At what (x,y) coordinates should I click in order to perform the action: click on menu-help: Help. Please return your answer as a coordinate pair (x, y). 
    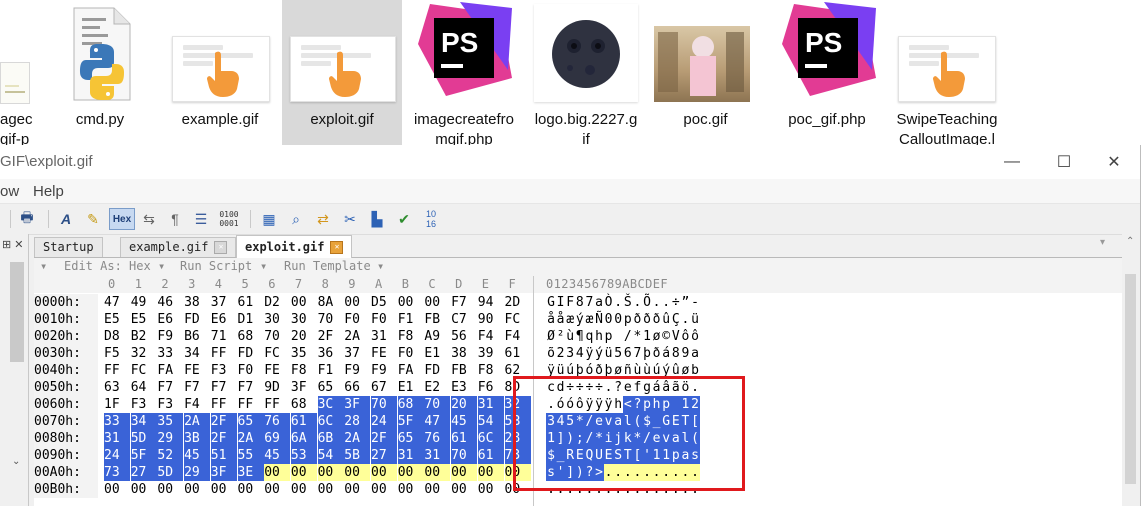
    Looking at the image, I should click on (48, 191).